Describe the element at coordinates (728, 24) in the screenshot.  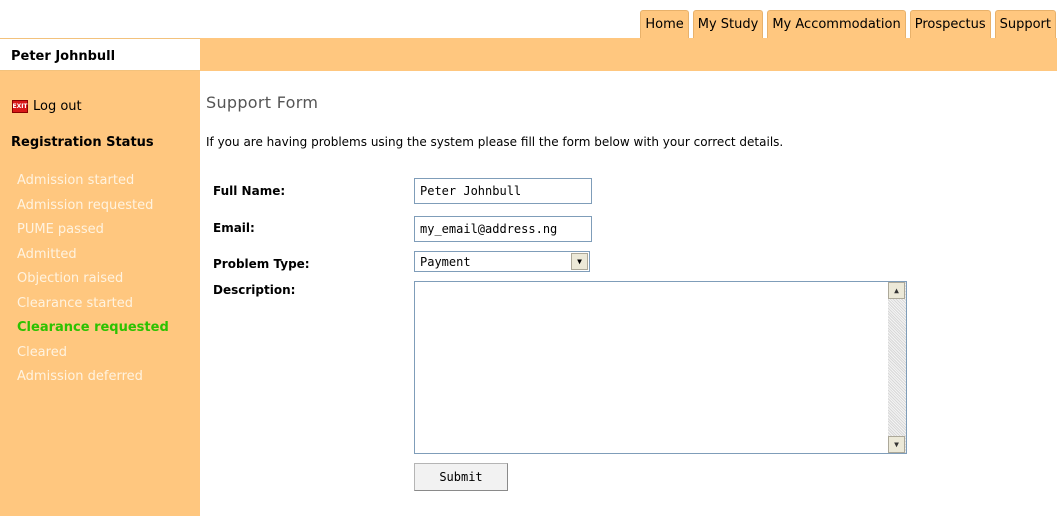
I see `tab-my-study: My Study` at that location.